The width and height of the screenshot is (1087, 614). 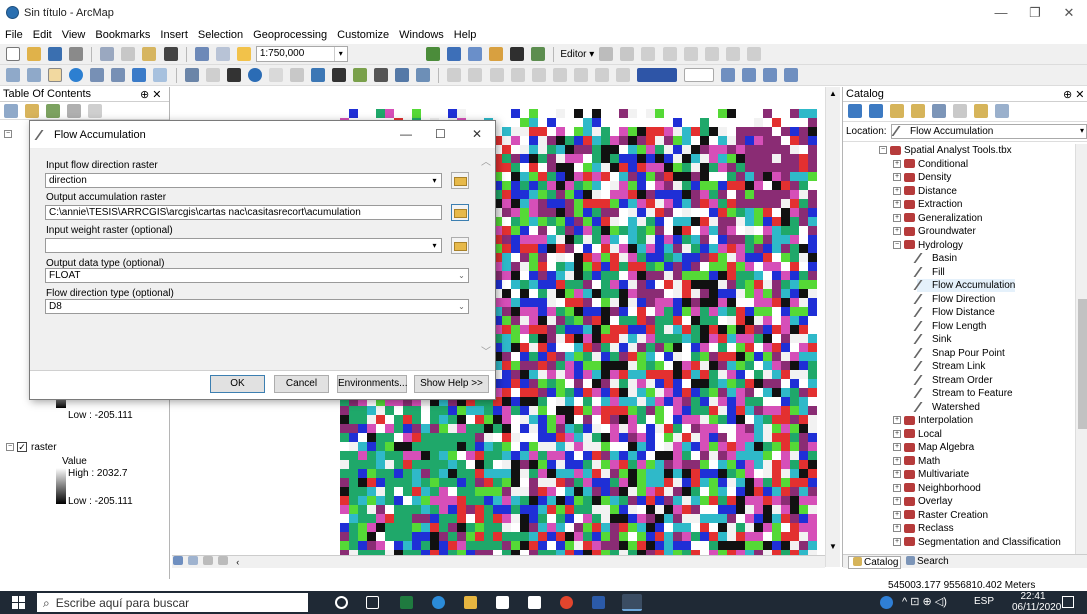 What do you see at coordinates (178, 560) in the screenshot?
I see `data-view-icon` at bounding box center [178, 560].